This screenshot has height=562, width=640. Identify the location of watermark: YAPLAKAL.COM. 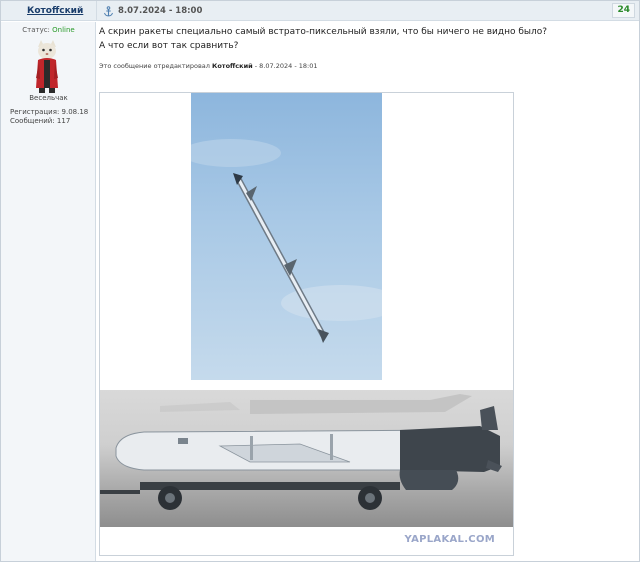
(449, 539).